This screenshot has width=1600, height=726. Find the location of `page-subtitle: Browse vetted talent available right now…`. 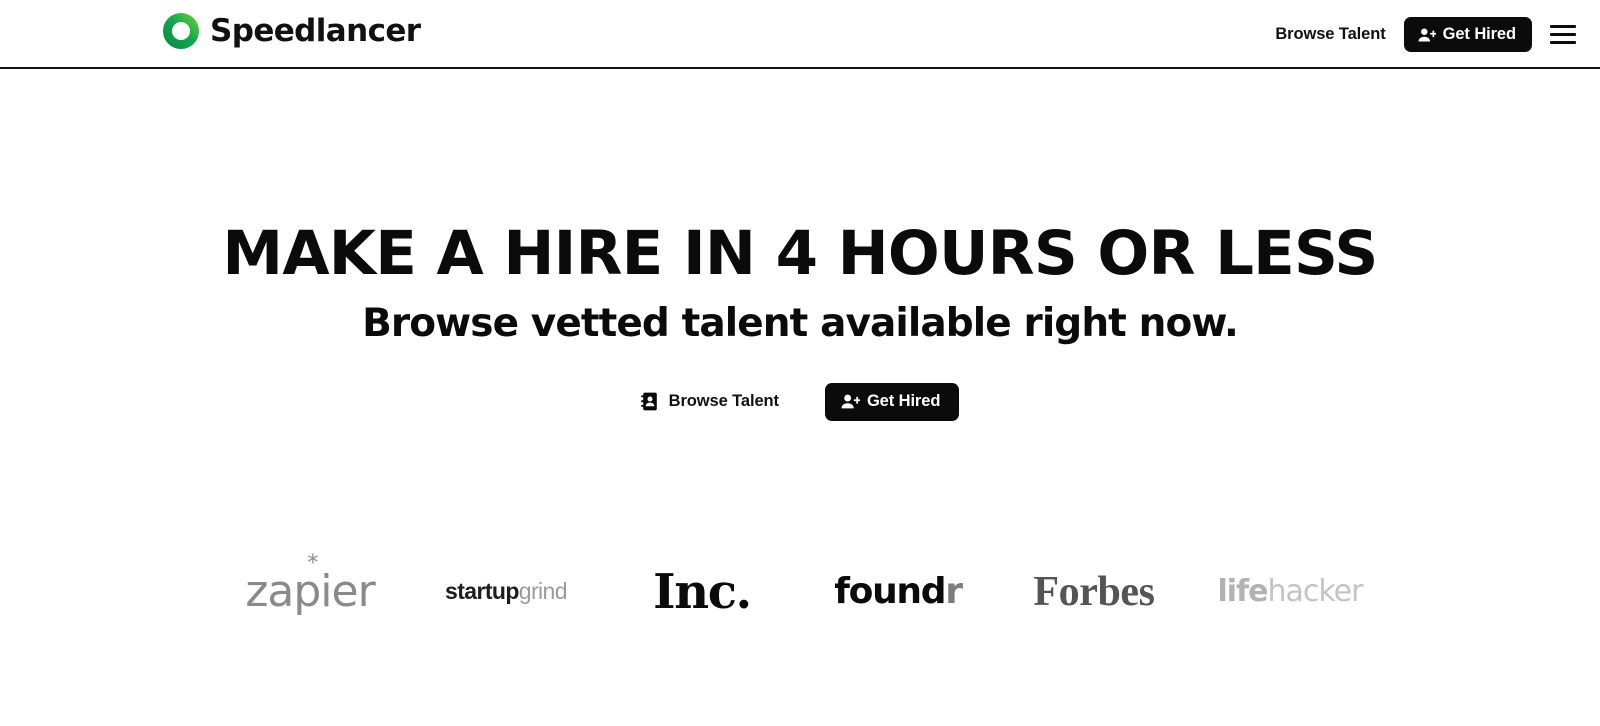

page-subtitle: Browse vetted talent available right now… is located at coordinates (800, 324).